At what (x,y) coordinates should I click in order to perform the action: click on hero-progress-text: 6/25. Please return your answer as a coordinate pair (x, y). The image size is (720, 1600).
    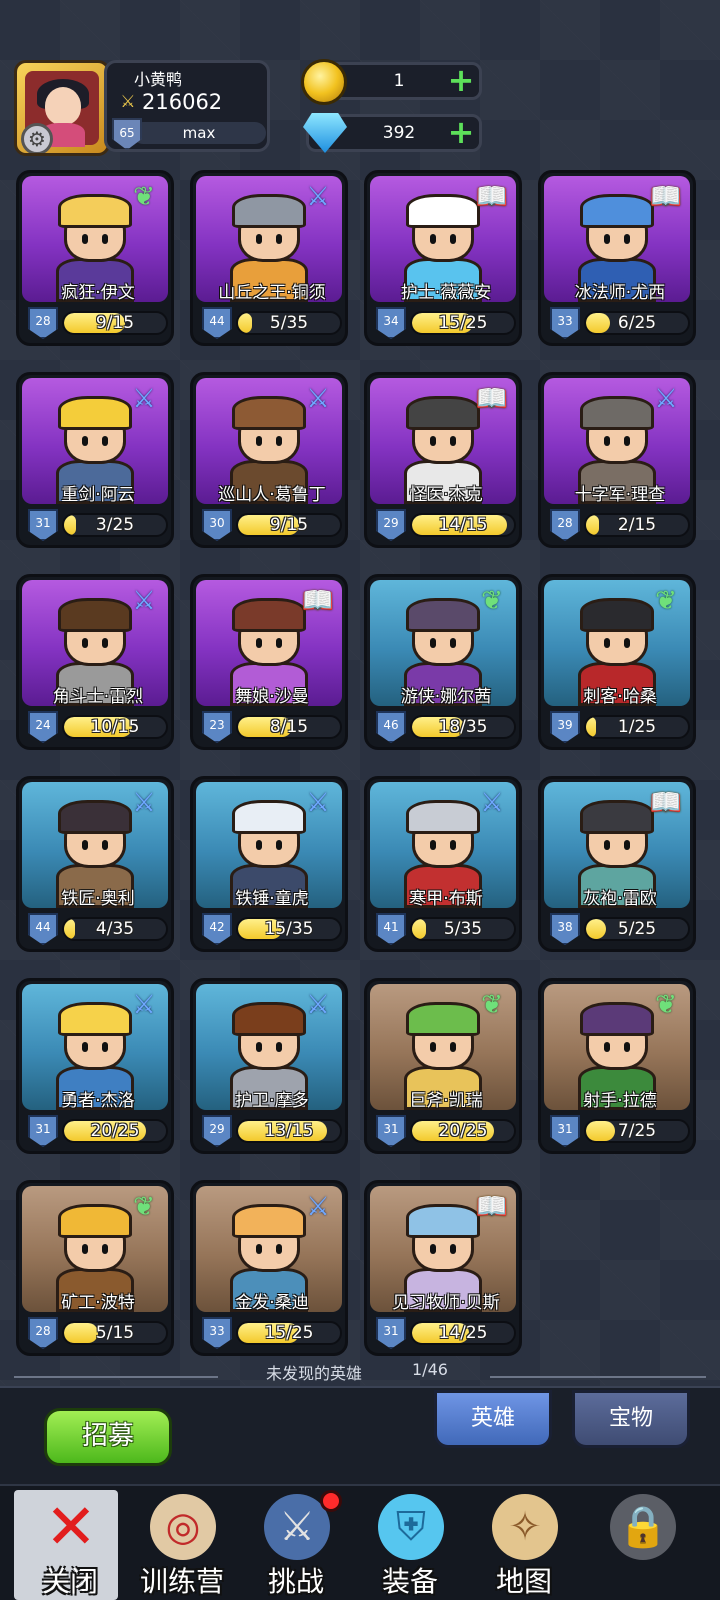
    Looking at the image, I should click on (637, 323).